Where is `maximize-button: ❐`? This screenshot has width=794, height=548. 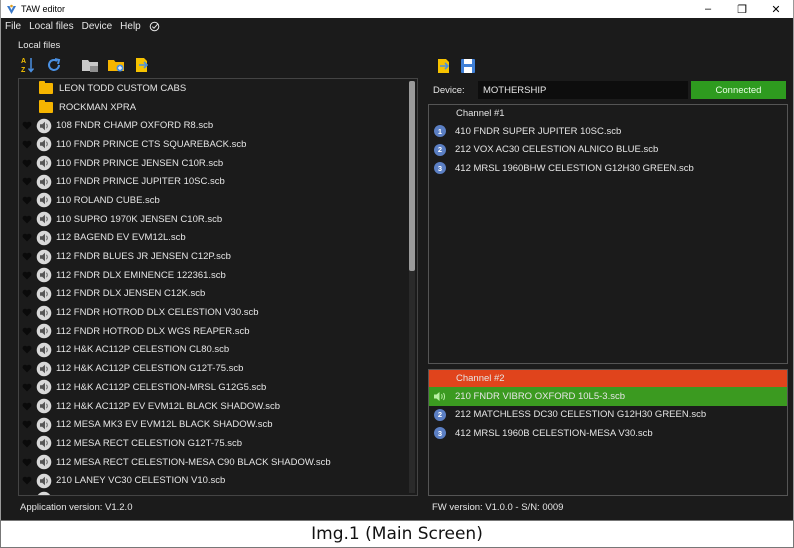 maximize-button: ❐ is located at coordinates (742, 9).